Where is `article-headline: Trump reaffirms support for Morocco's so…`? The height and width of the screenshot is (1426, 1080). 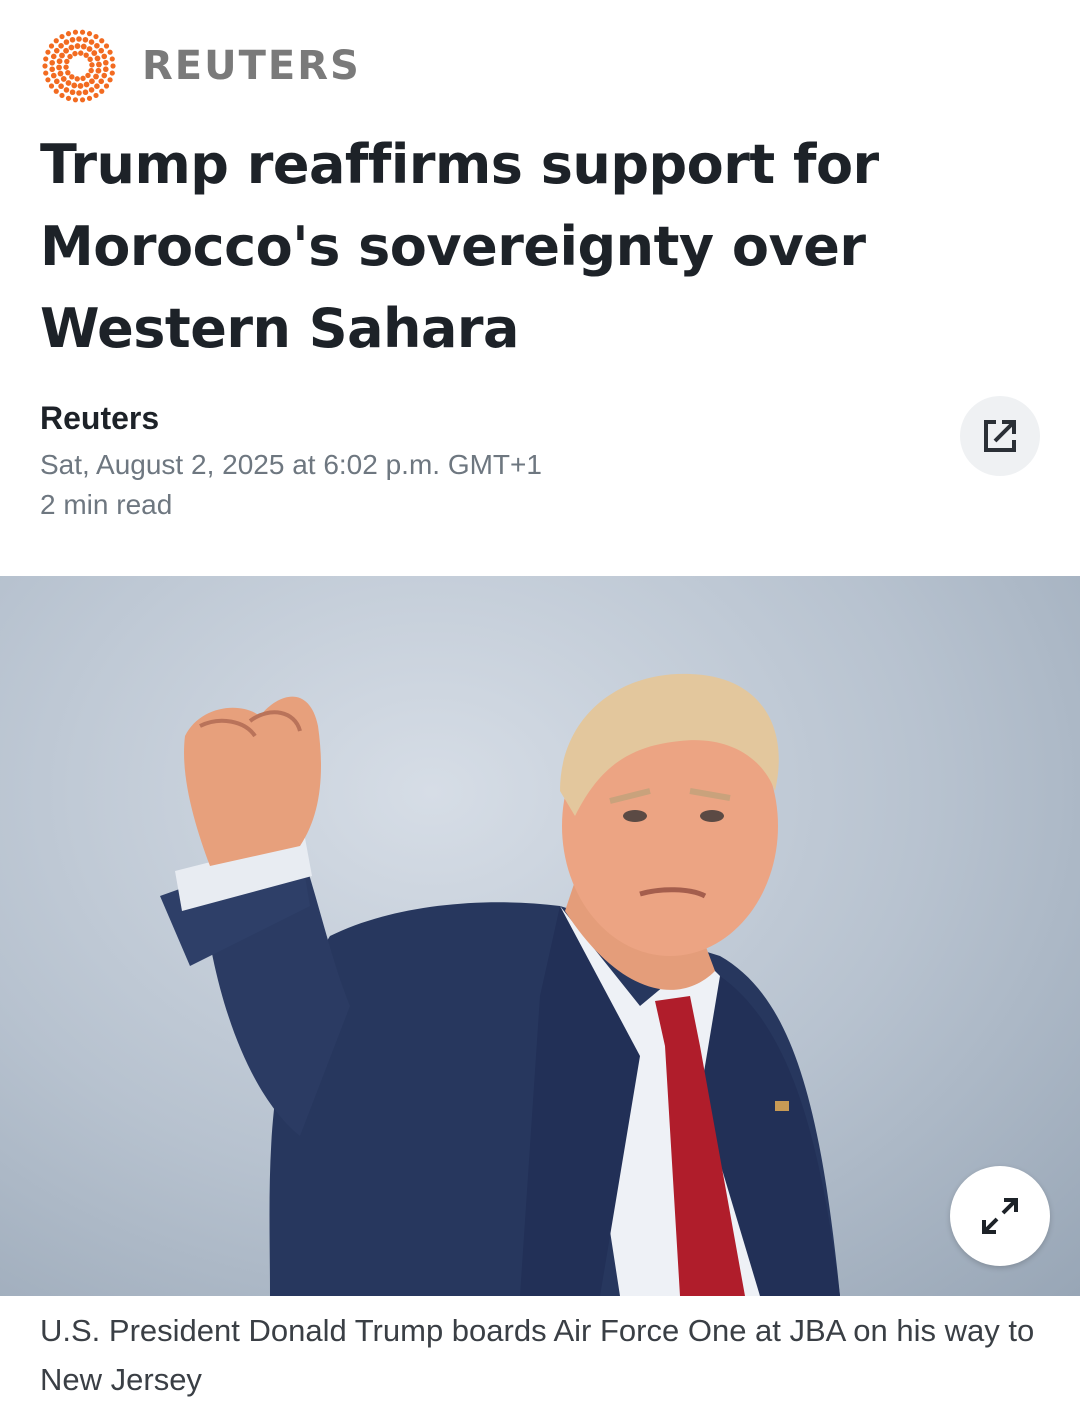
article-headline: Trump reaffirms support for Morocco's so… is located at coordinates (459, 246).